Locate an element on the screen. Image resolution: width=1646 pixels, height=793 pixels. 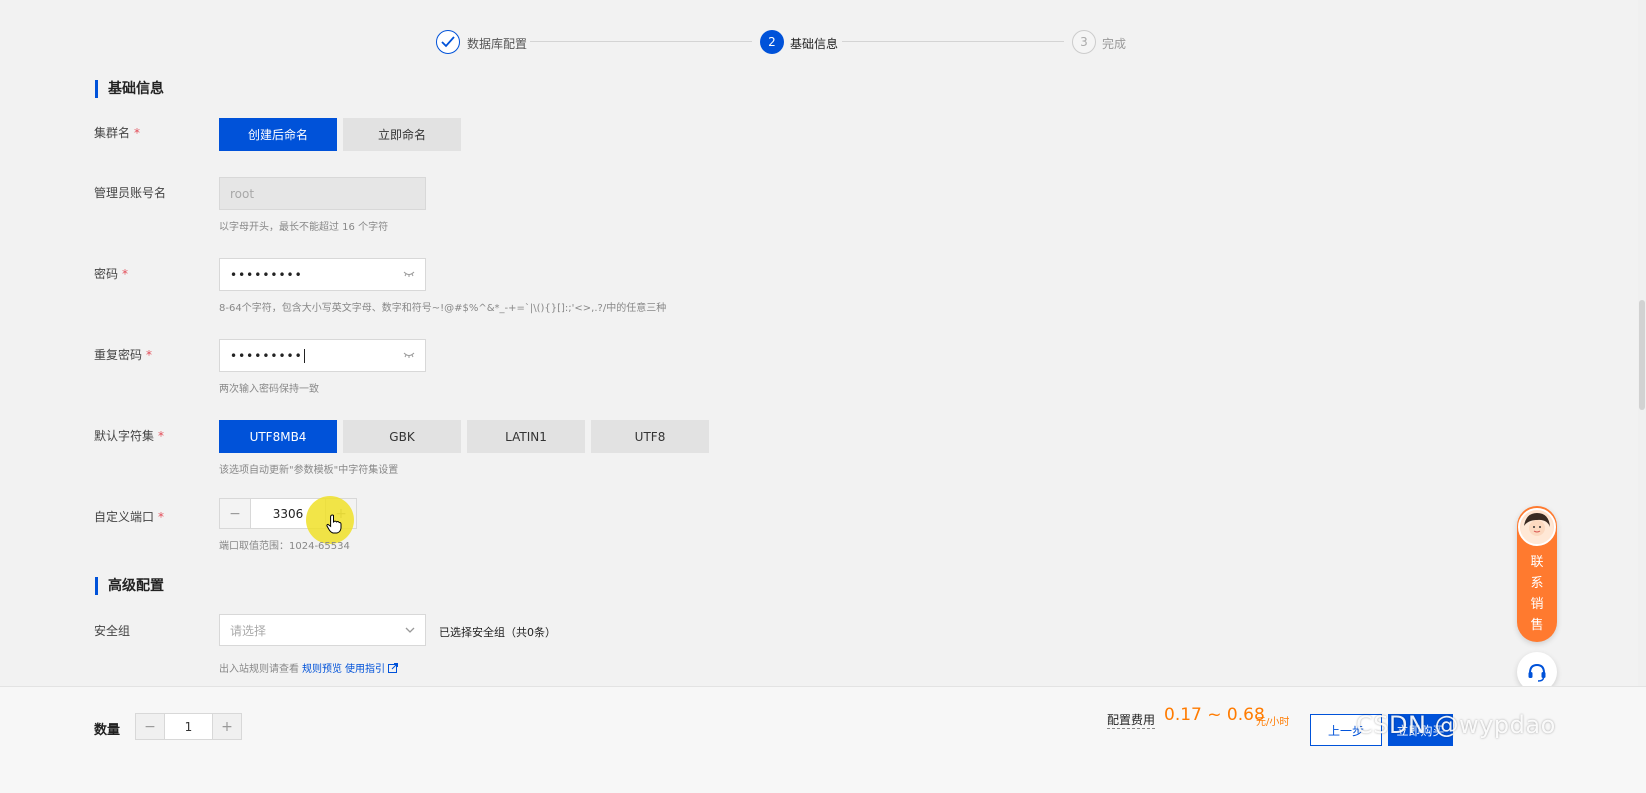
password-input: ••••••••• is located at coordinates (322, 274).